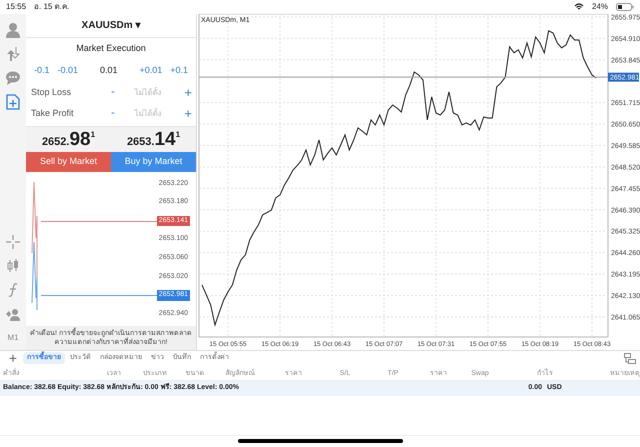 The height and width of the screenshot is (447, 640). What do you see at coordinates (13, 338) in the screenshot?
I see `timeframe-label: M1` at bounding box center [13, 338].